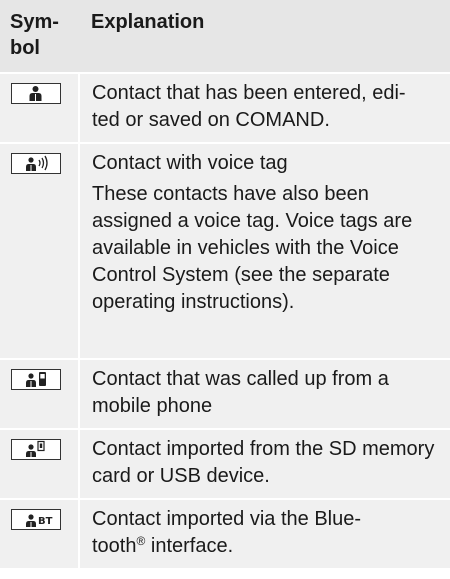 This screenshot has height=579, width=450. What do you see at coordinates (45, 521) in the screenshot?
I see `bluetooth-label: BT` at bounding box center [45, 521].